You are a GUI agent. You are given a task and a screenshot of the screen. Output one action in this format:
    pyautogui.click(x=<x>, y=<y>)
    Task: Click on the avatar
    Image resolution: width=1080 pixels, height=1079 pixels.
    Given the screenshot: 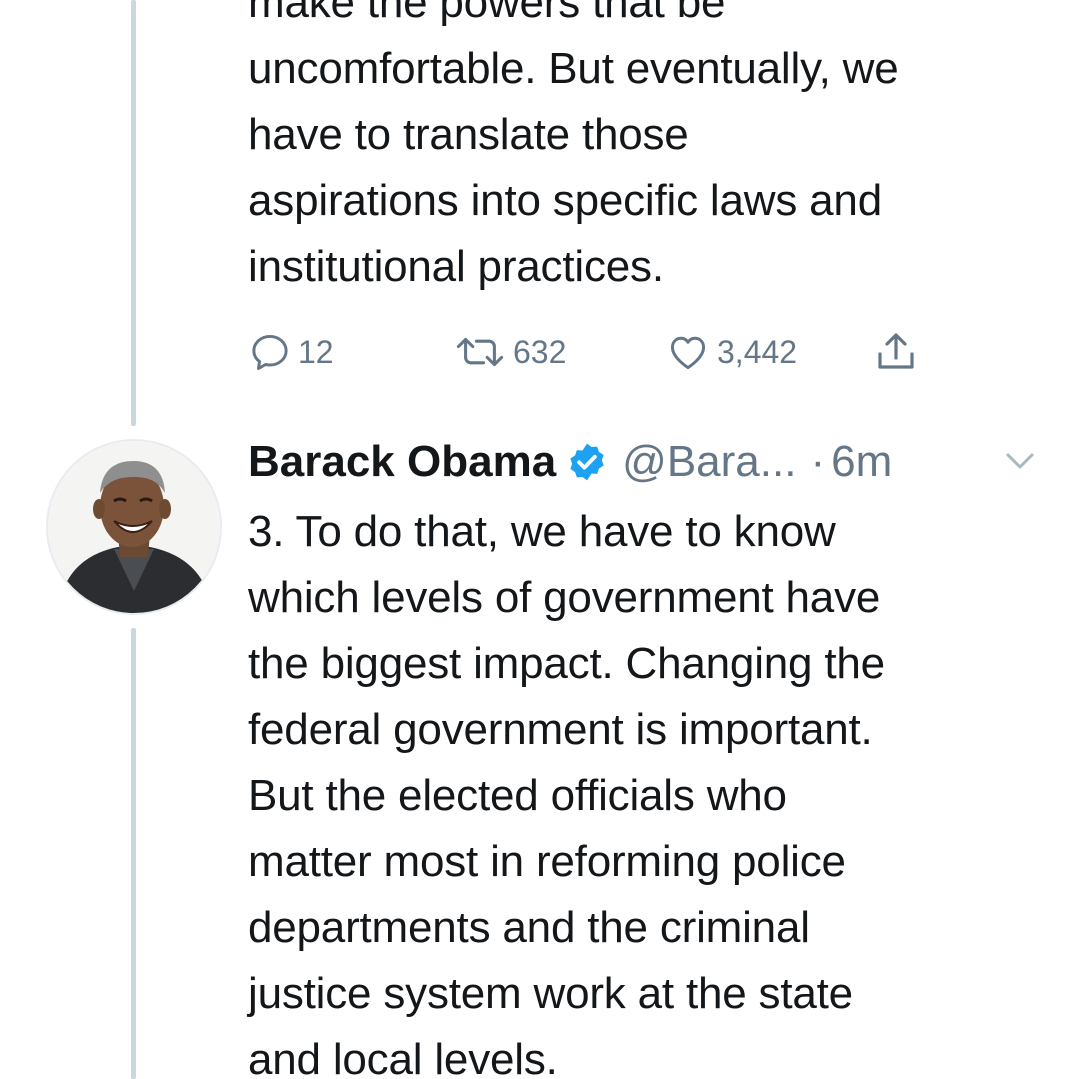 What is the action you would take?
    pyautogui.click(x=134, y=527)
    